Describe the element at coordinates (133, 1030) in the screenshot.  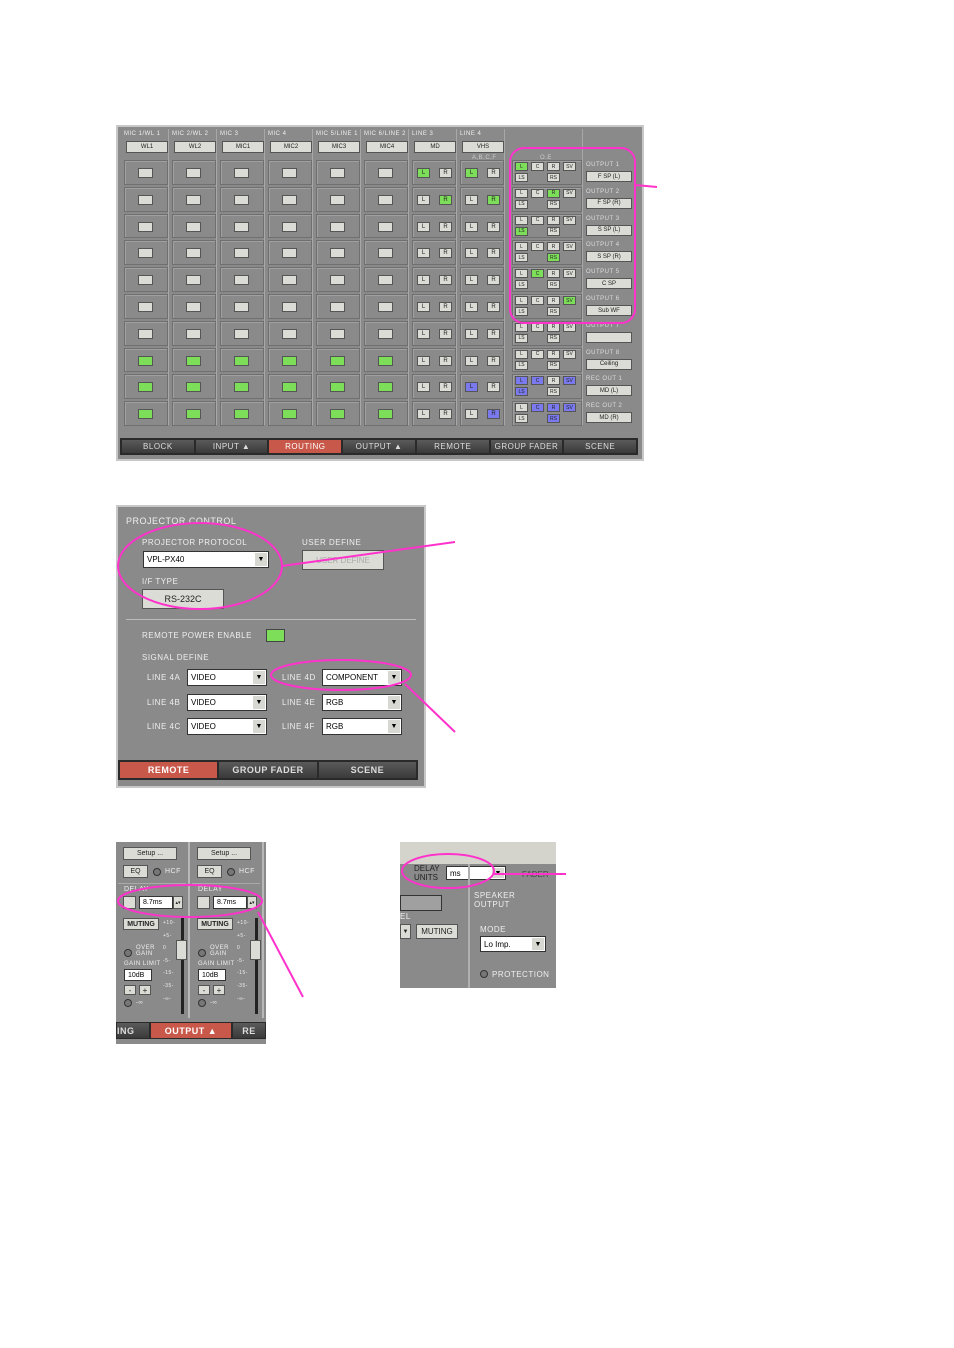
I see `tab-partial-left: ING` at that location.